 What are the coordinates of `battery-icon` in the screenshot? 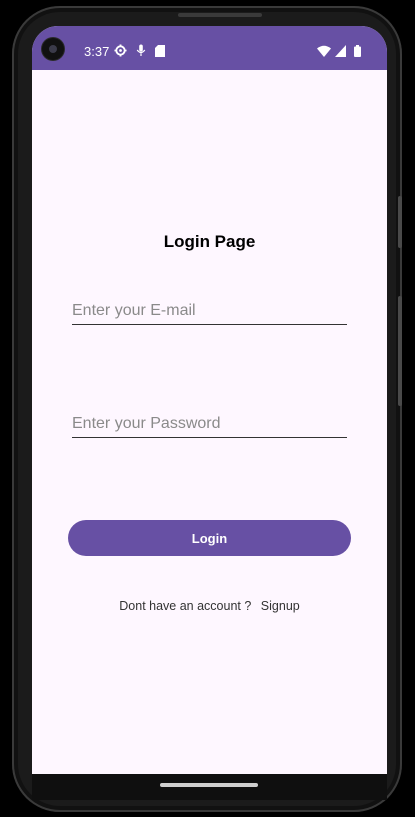 It's located at (357, 53).